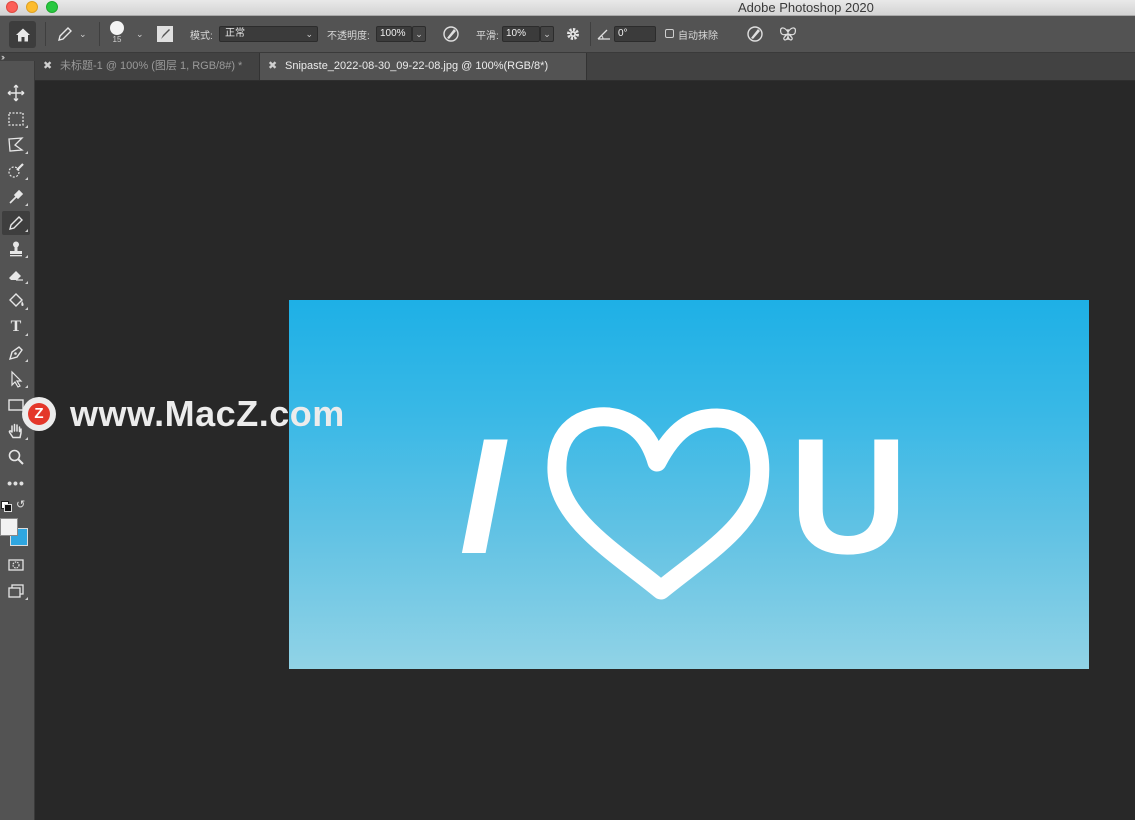 The image size is (1135, 820). I want to click on brush-tip-icon, so click(117, 27).